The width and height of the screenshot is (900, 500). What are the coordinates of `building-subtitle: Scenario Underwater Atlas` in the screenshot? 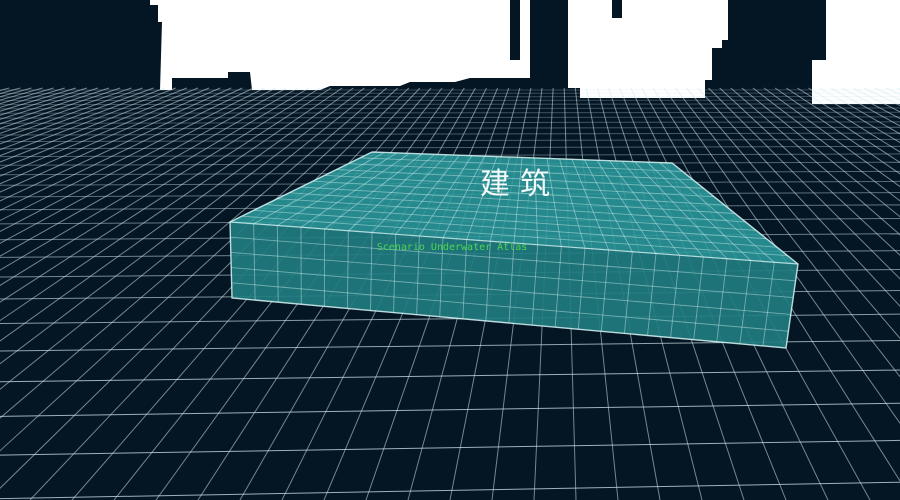 It's located at (452, 247).